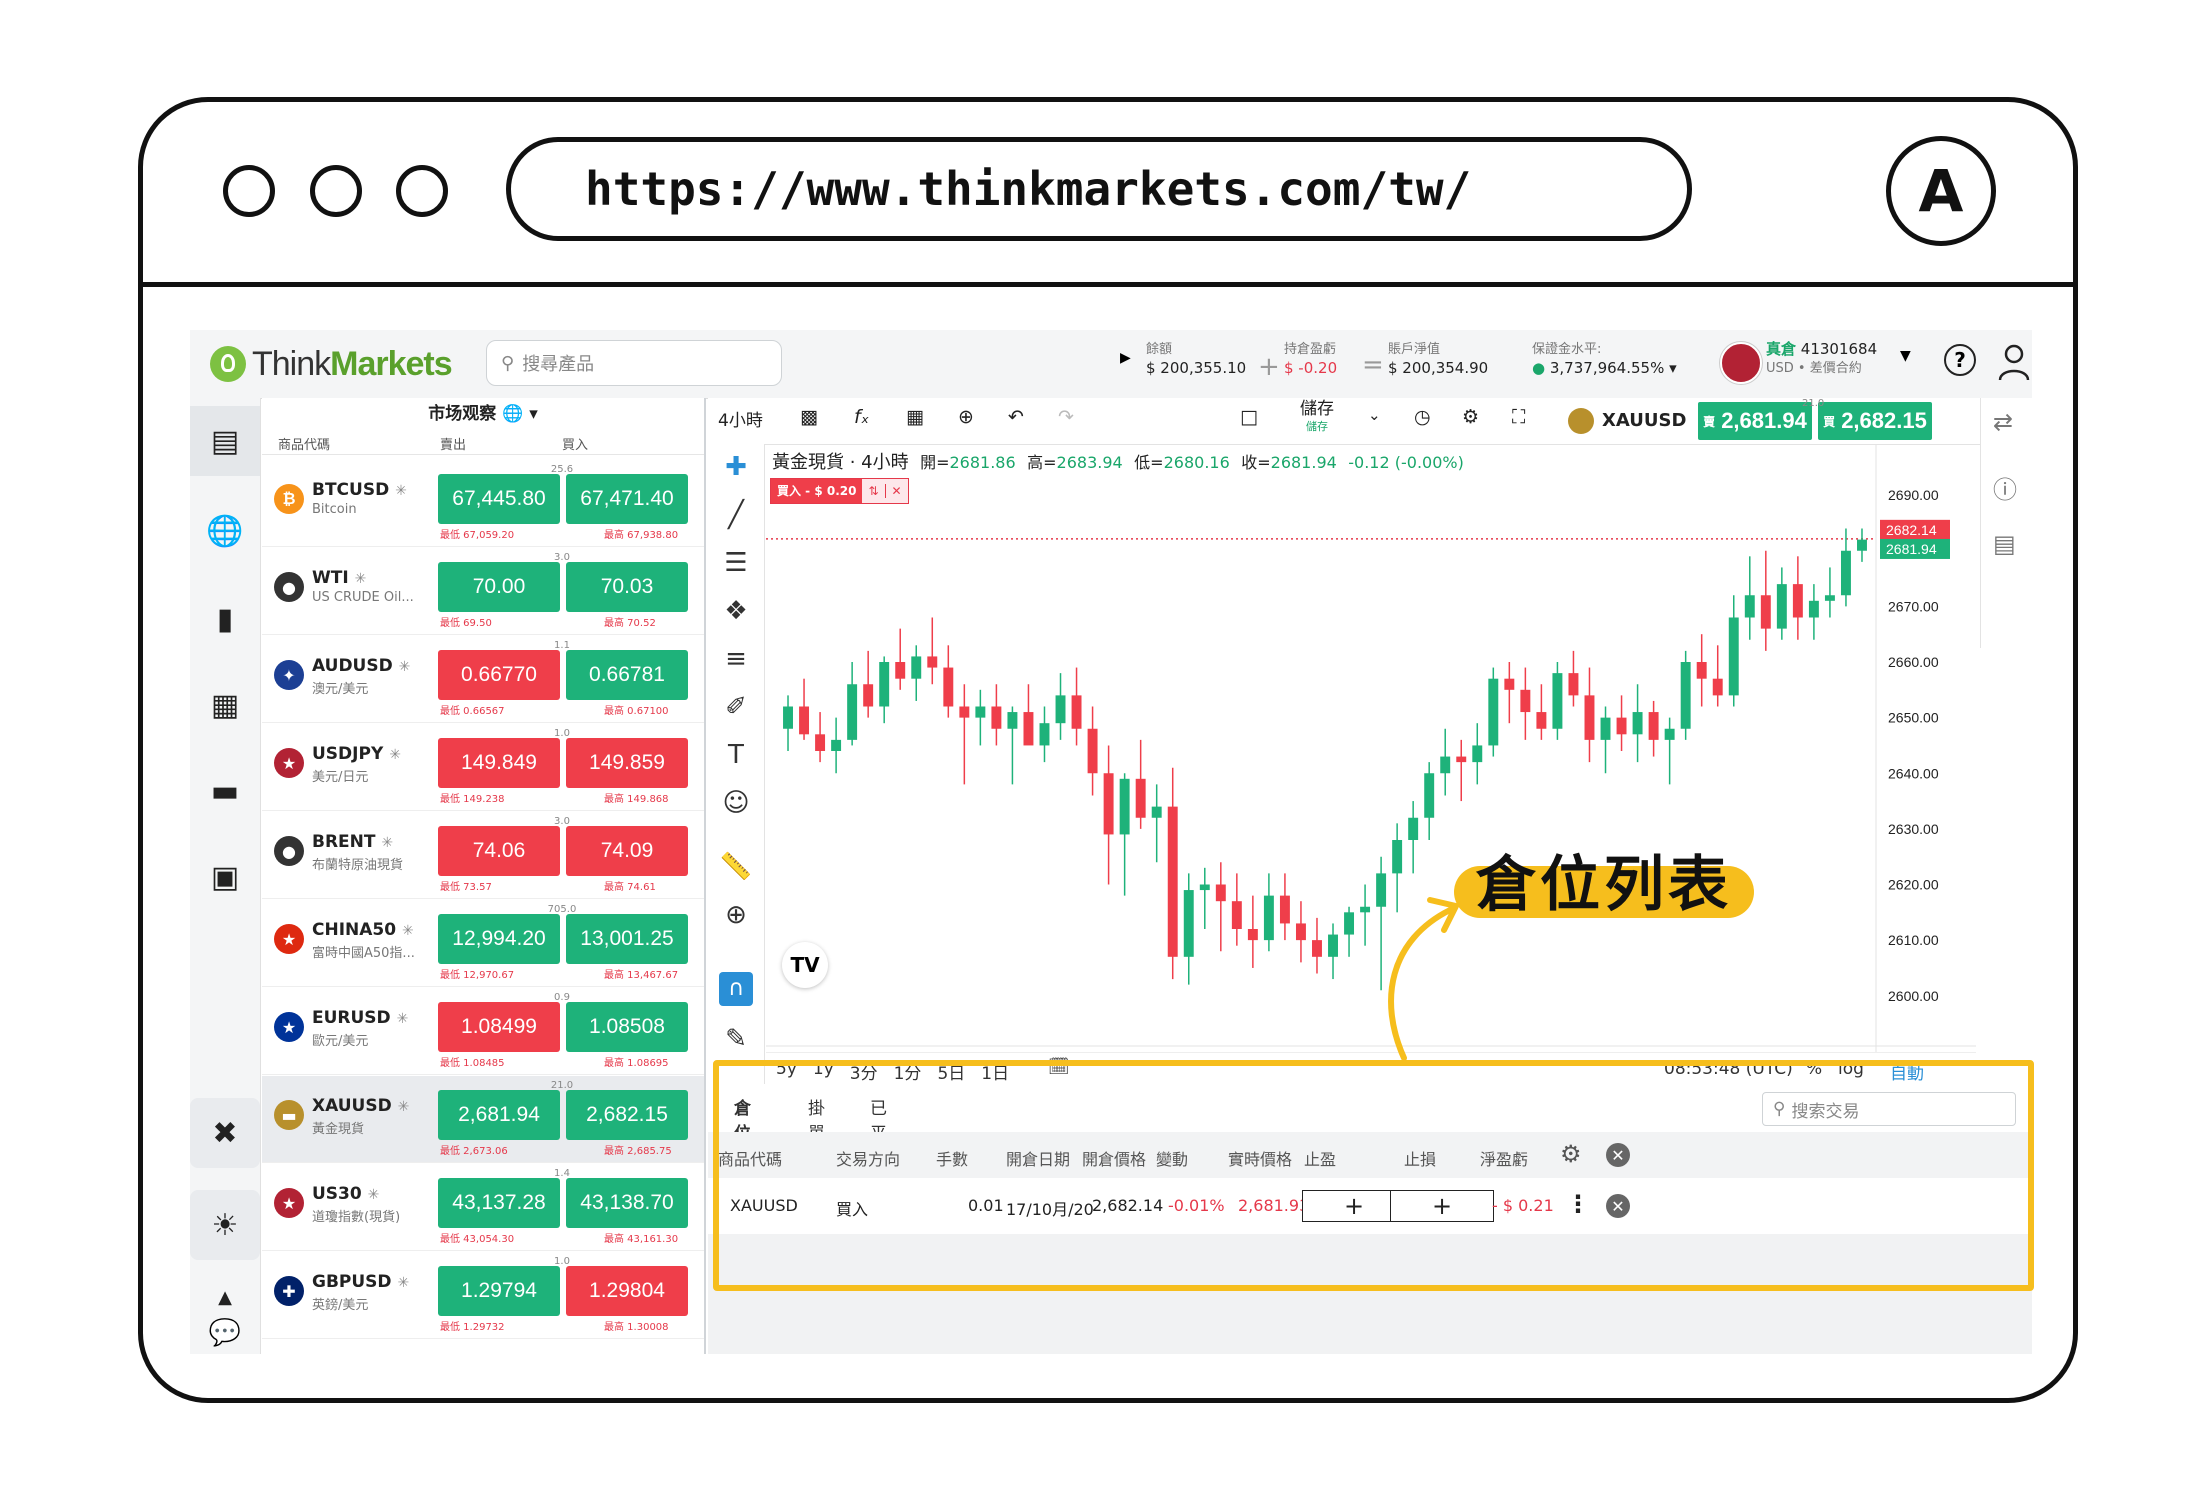 The width and height of the screenshot is (2208, 1496). What do you see at coordinates (1821, 359) in the screenshot?
I see `account-block: 真倉 41301684 USD • 差價合約` at bounding box center [1821, 359].